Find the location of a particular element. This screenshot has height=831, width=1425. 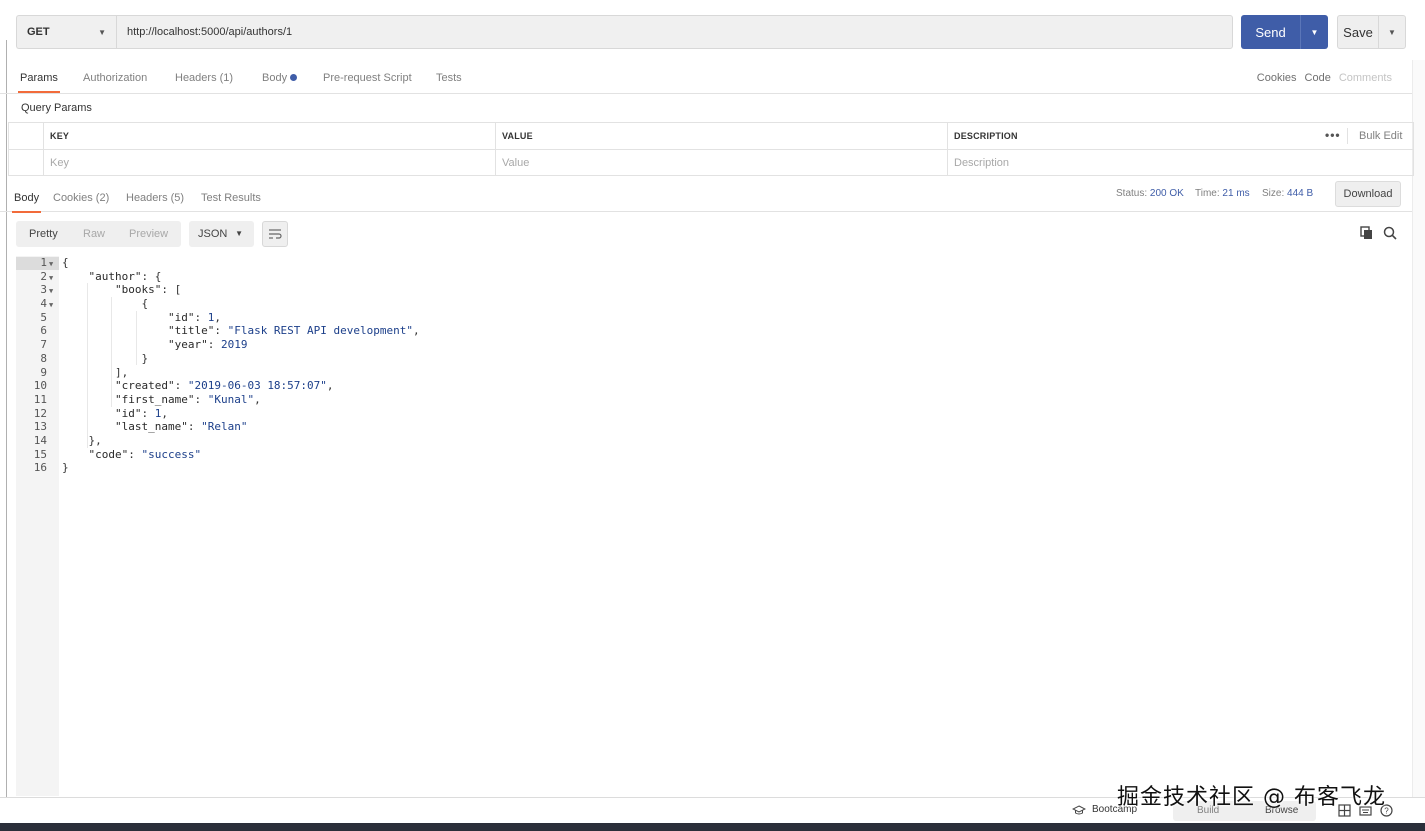

code-line: 12 "id": 1, is located at coordinates (92, 414).